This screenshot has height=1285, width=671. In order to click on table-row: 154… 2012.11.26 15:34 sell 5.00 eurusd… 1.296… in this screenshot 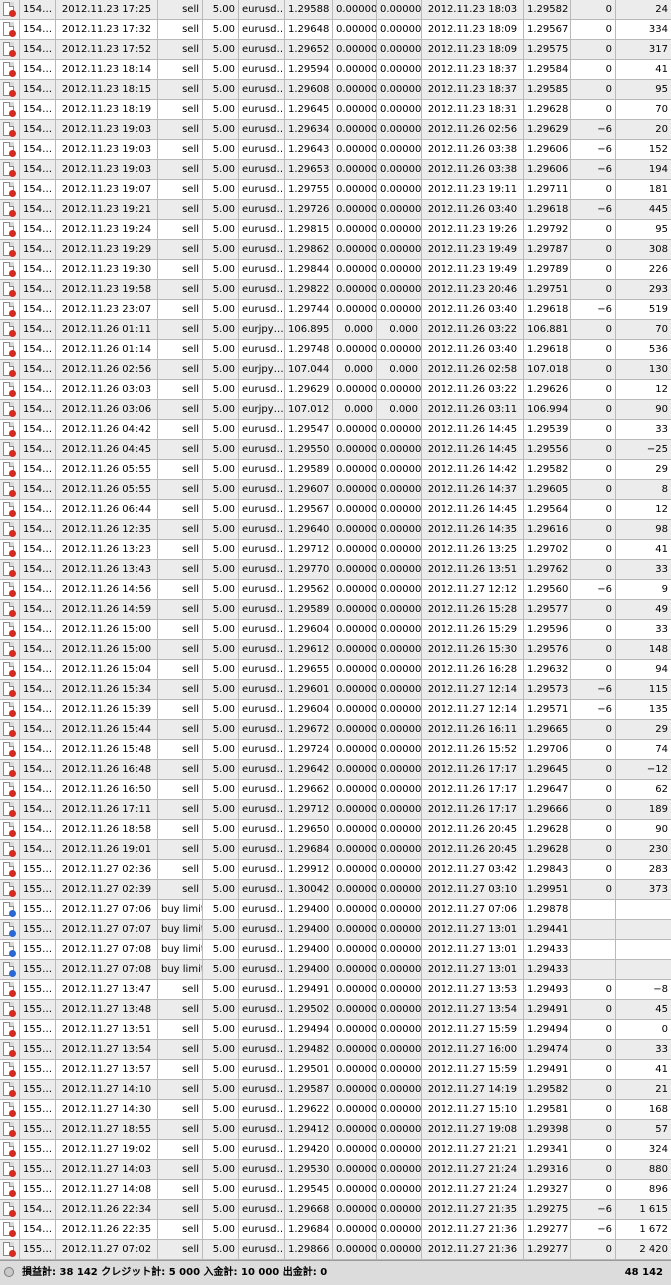, I will do `click(335, 690)`.